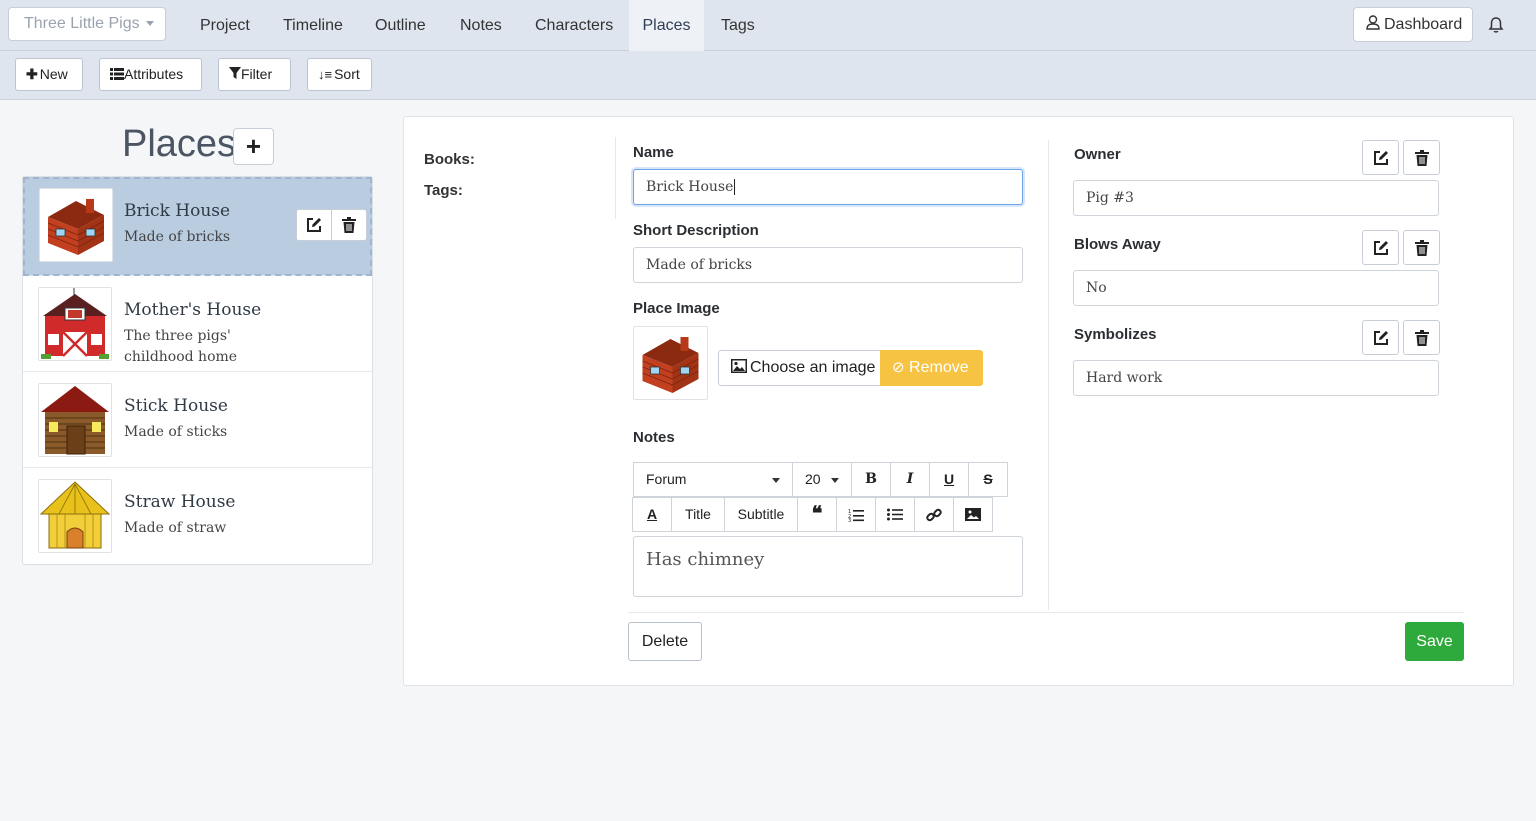 This screenshot has width=1536, height=821. Describe the element at coordinates (698, 514) in the screenshot. I see `title-style-button: Title` at that location.